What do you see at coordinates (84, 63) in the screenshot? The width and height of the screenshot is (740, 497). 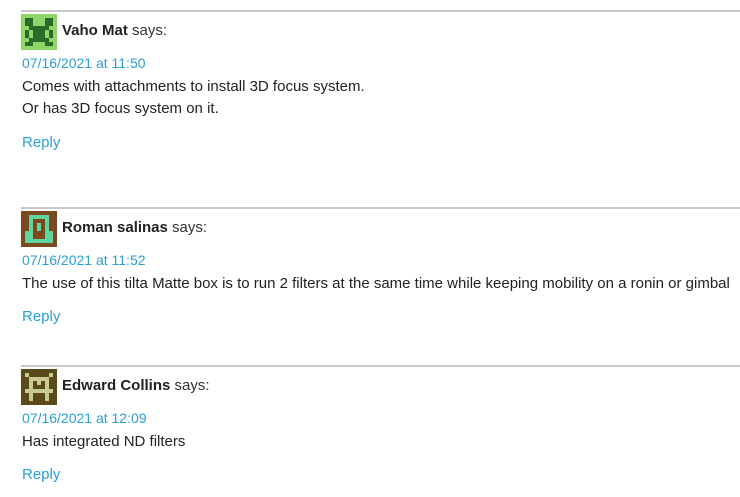 I see `comment-date-link: 07/16/2021 at 11:50` at bounding box center [84, 63].